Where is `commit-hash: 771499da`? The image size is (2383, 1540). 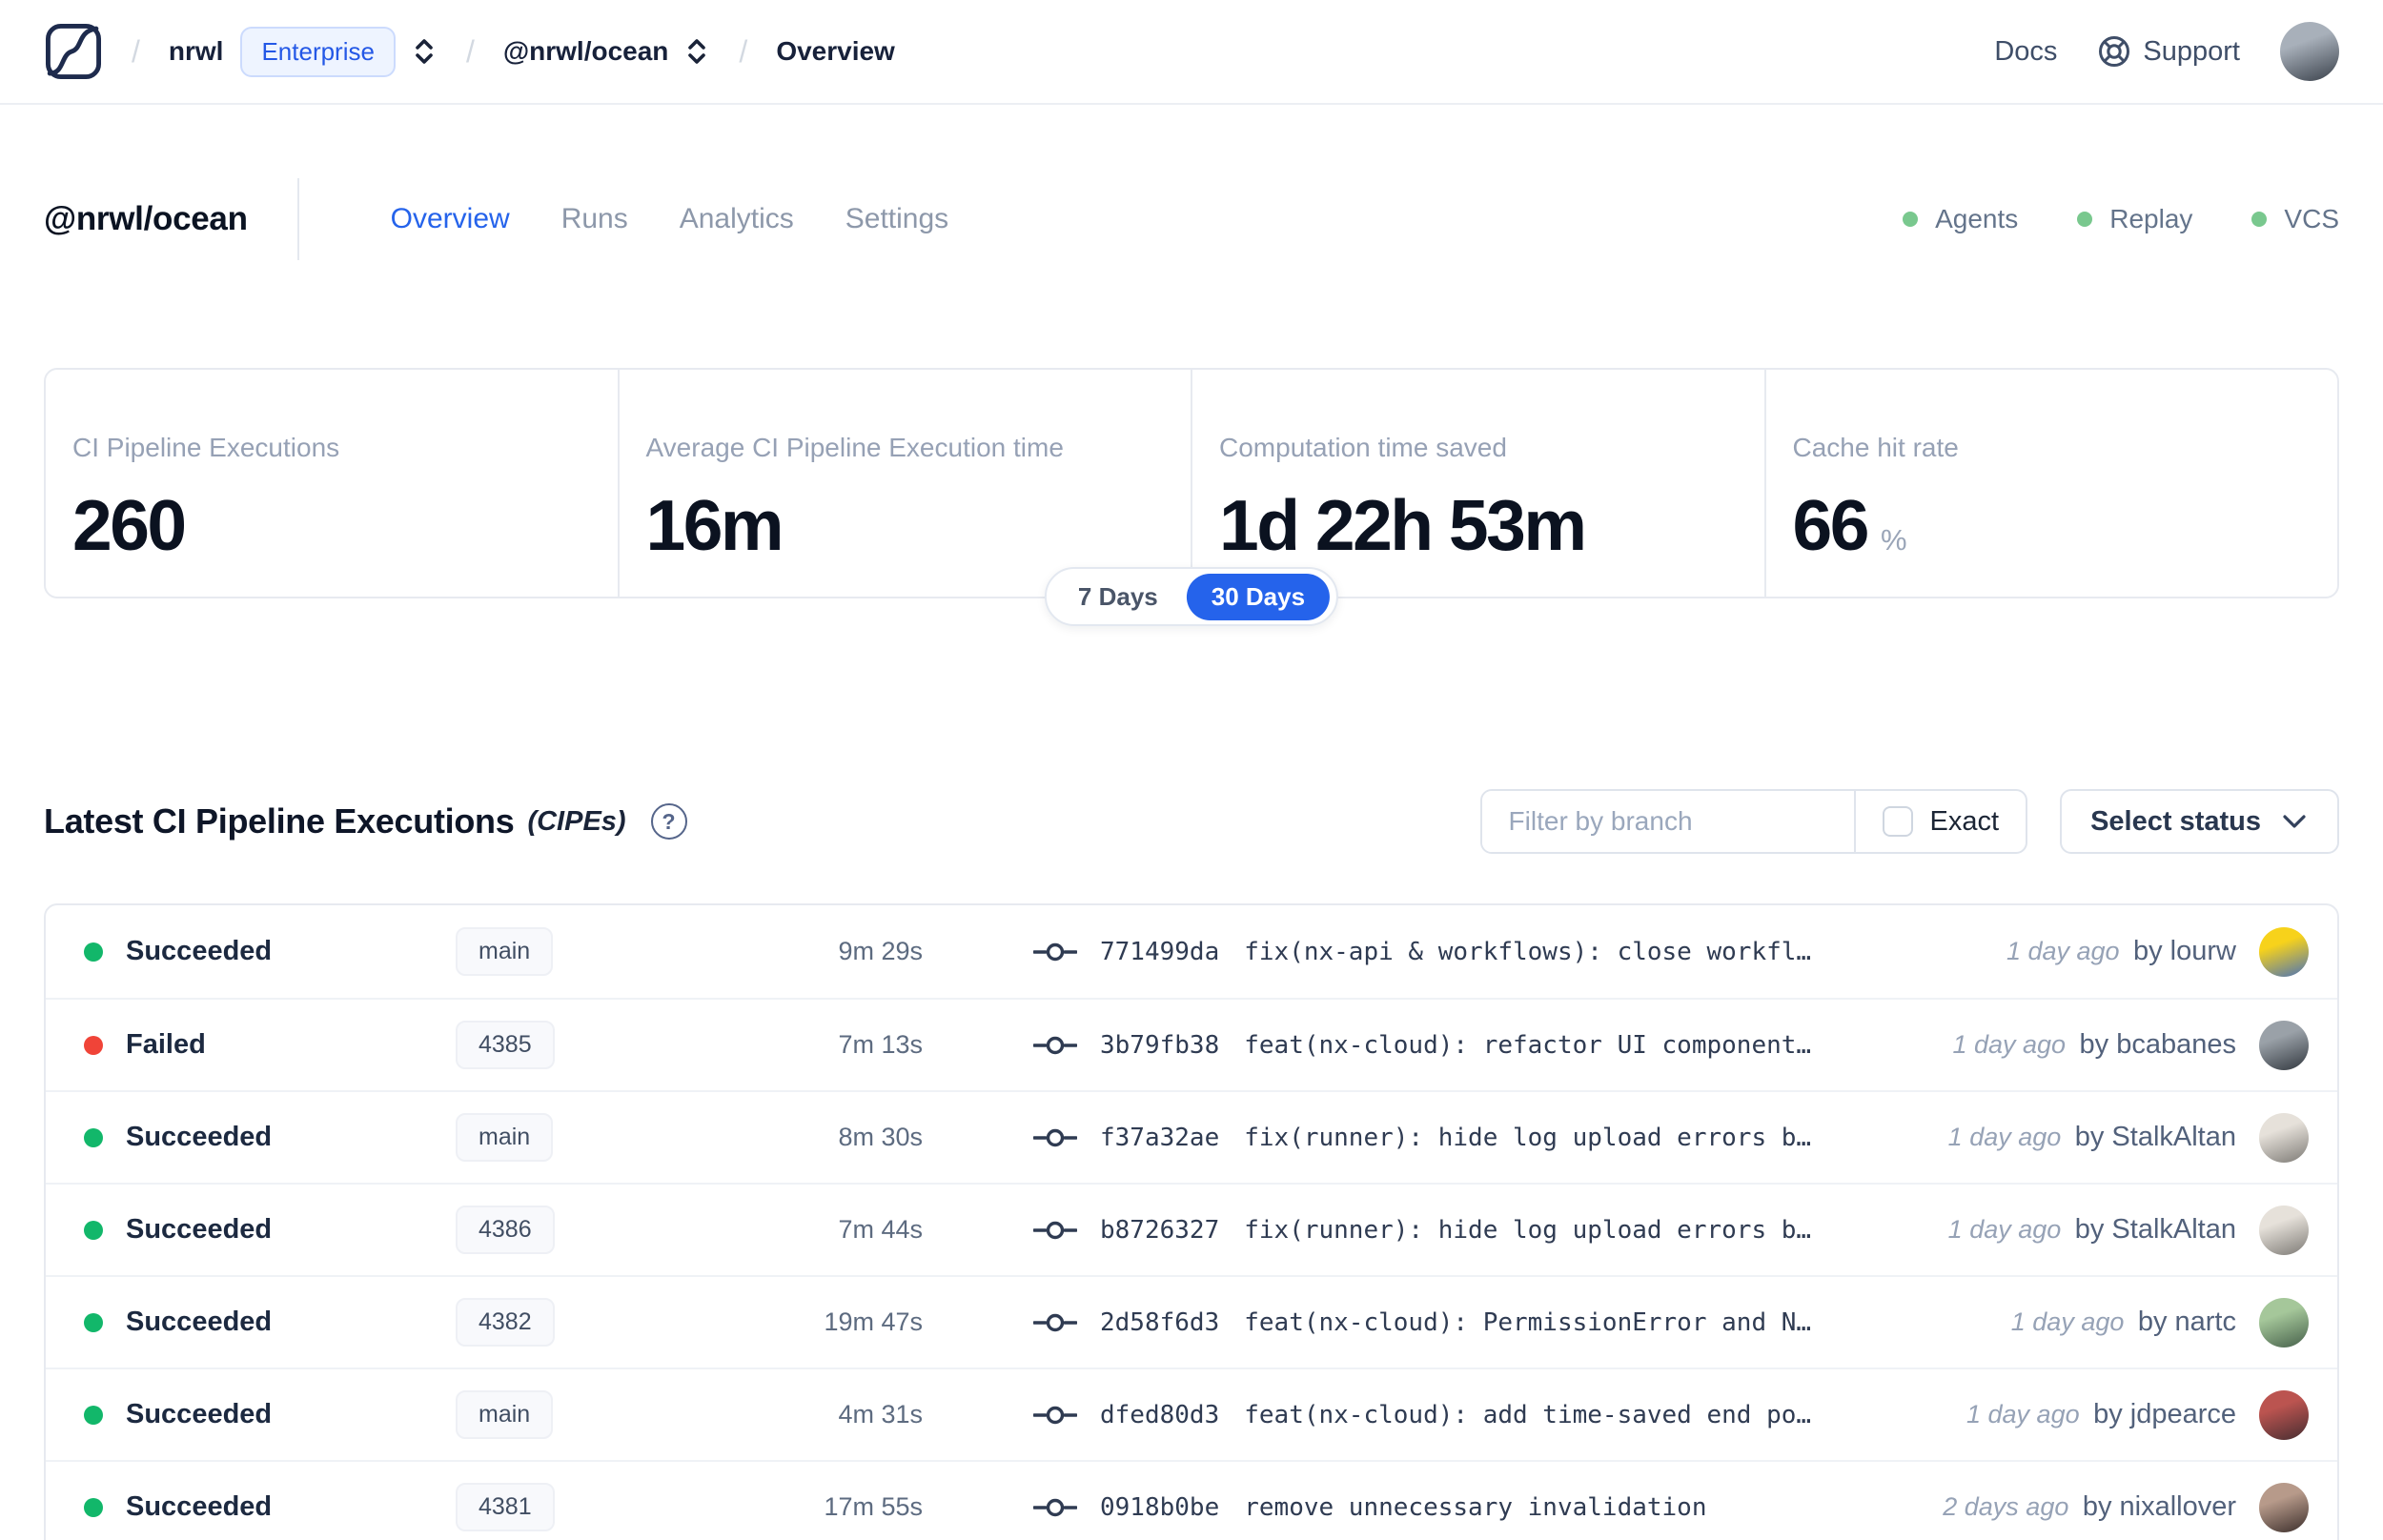 commit-hash: 771499da is located at coordinates (1159, 952).